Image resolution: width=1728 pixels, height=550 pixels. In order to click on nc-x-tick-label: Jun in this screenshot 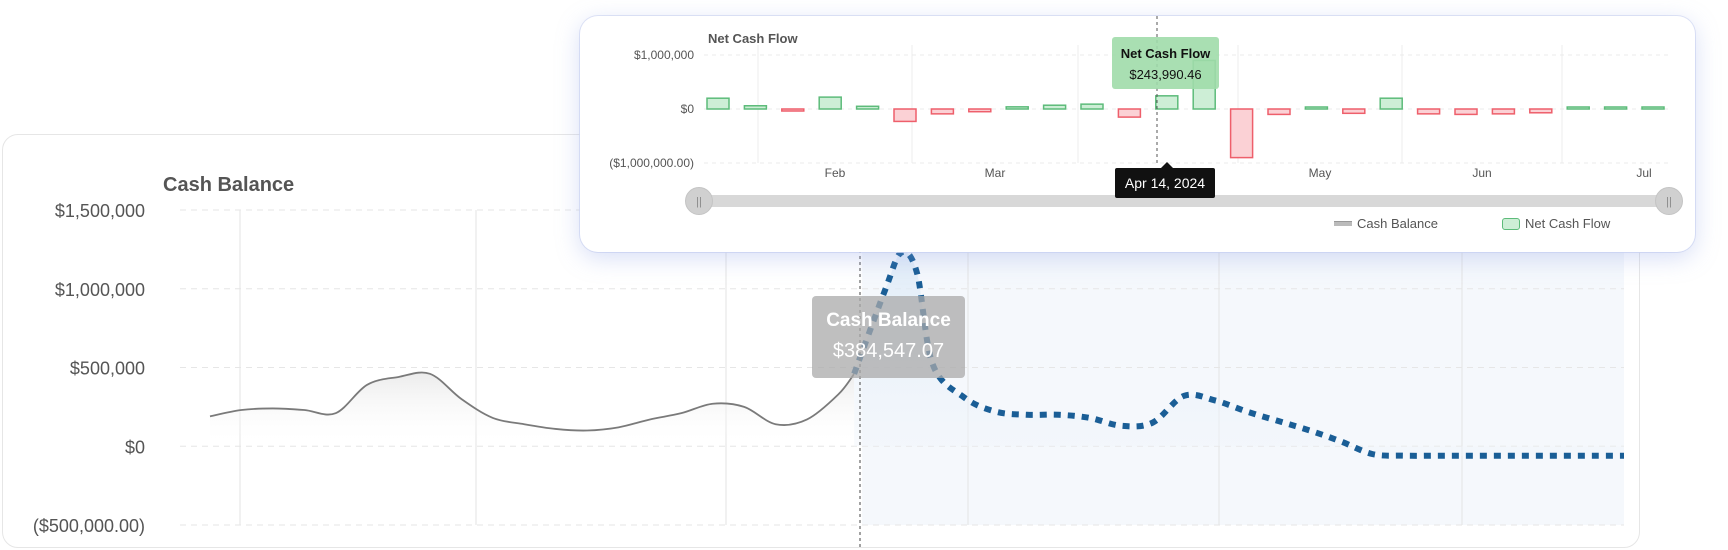, I will do `click(1481, 173)`.